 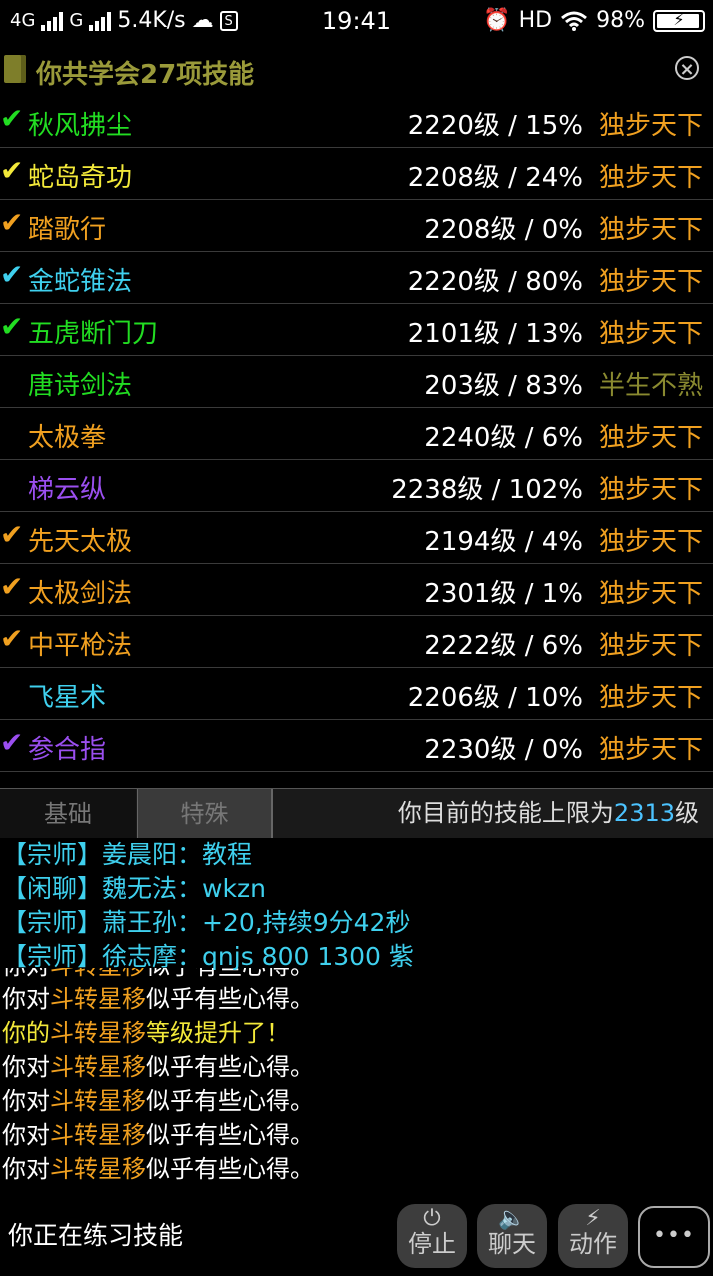 I want to click on skill-row: 唐诗剑法 203级 / 83% 半生不熟, so click(x=356, y=382).